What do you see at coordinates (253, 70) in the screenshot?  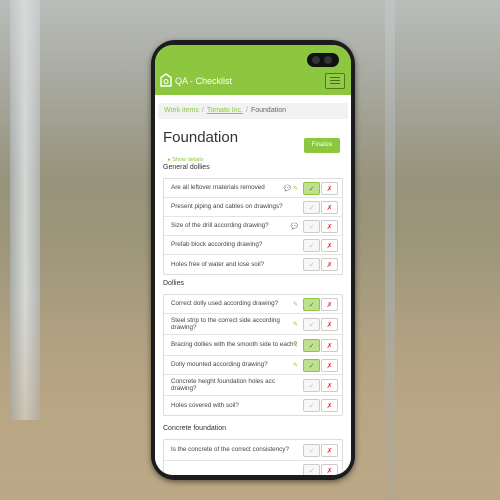 I see `app-bar: QA - Checklist` at bounding box center [253, 70].